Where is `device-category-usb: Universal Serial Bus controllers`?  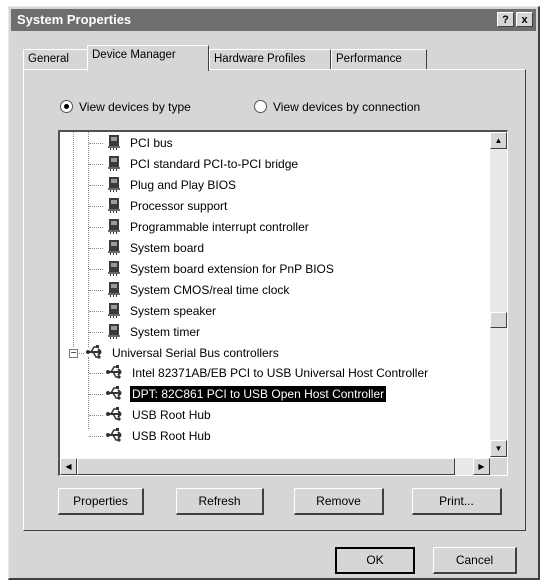 device-category-usb: Universal Serial Bus controllers is located at coordinates (183, 353).